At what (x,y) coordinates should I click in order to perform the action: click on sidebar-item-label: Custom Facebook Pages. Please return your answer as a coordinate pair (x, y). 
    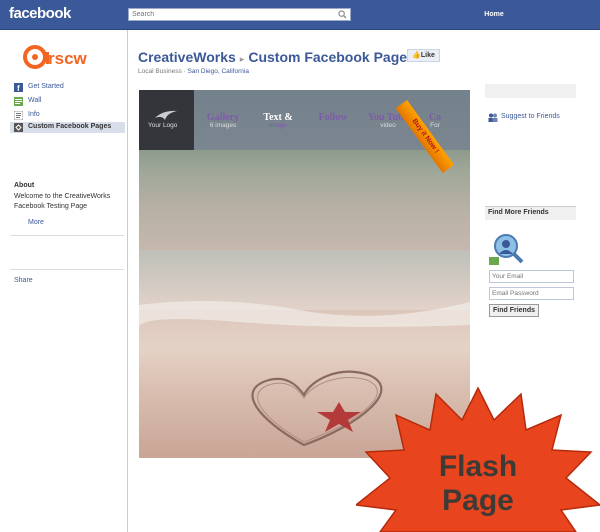
    Looking at the image, I should click on (70, 126).